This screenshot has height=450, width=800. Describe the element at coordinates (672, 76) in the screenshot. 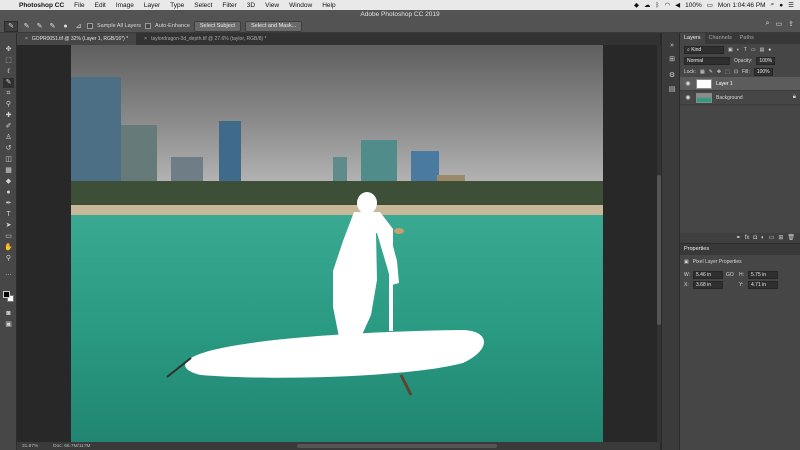

I see `adjustments-panel-icon: ⚙` at that location.